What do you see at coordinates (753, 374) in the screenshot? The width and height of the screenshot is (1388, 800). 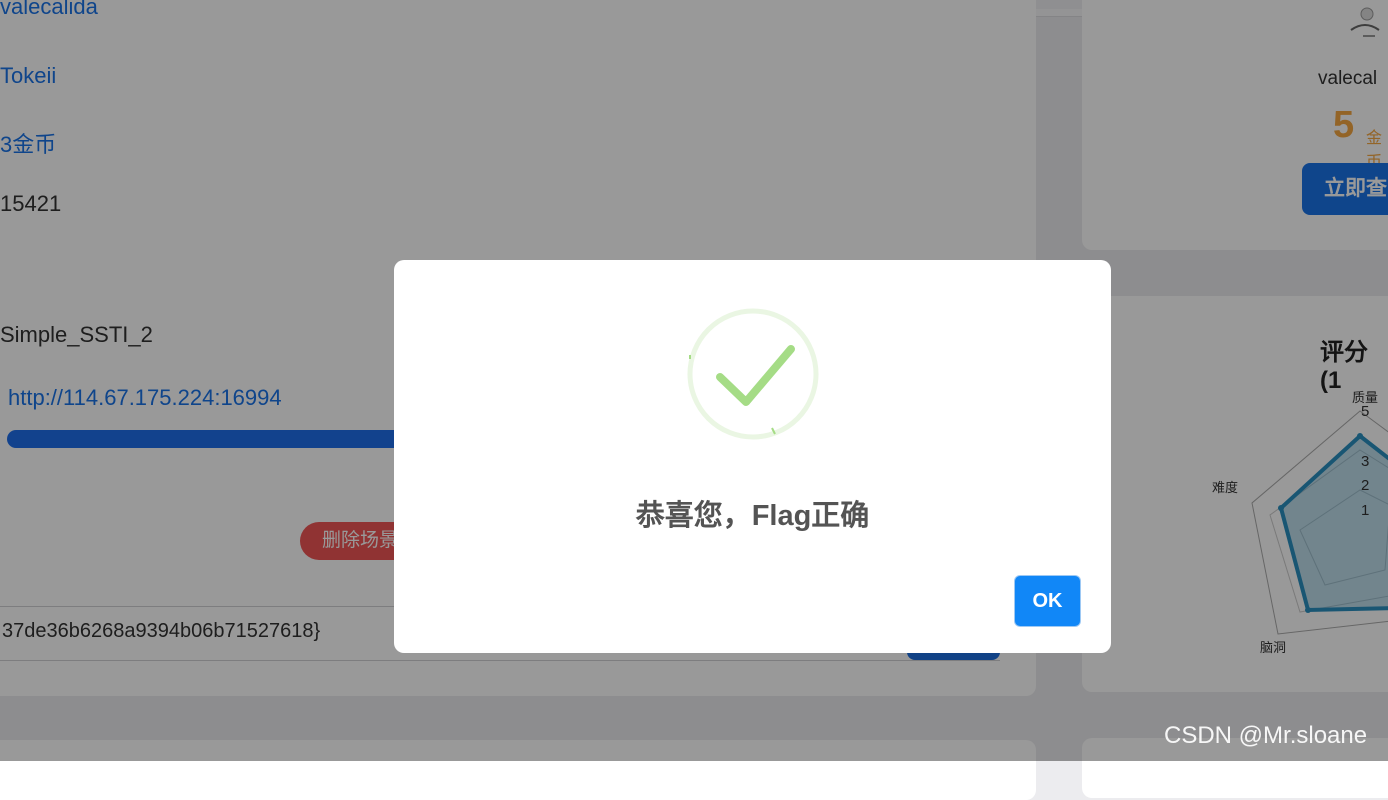 I see `success-check-icon` at bounding box center [753, 374].